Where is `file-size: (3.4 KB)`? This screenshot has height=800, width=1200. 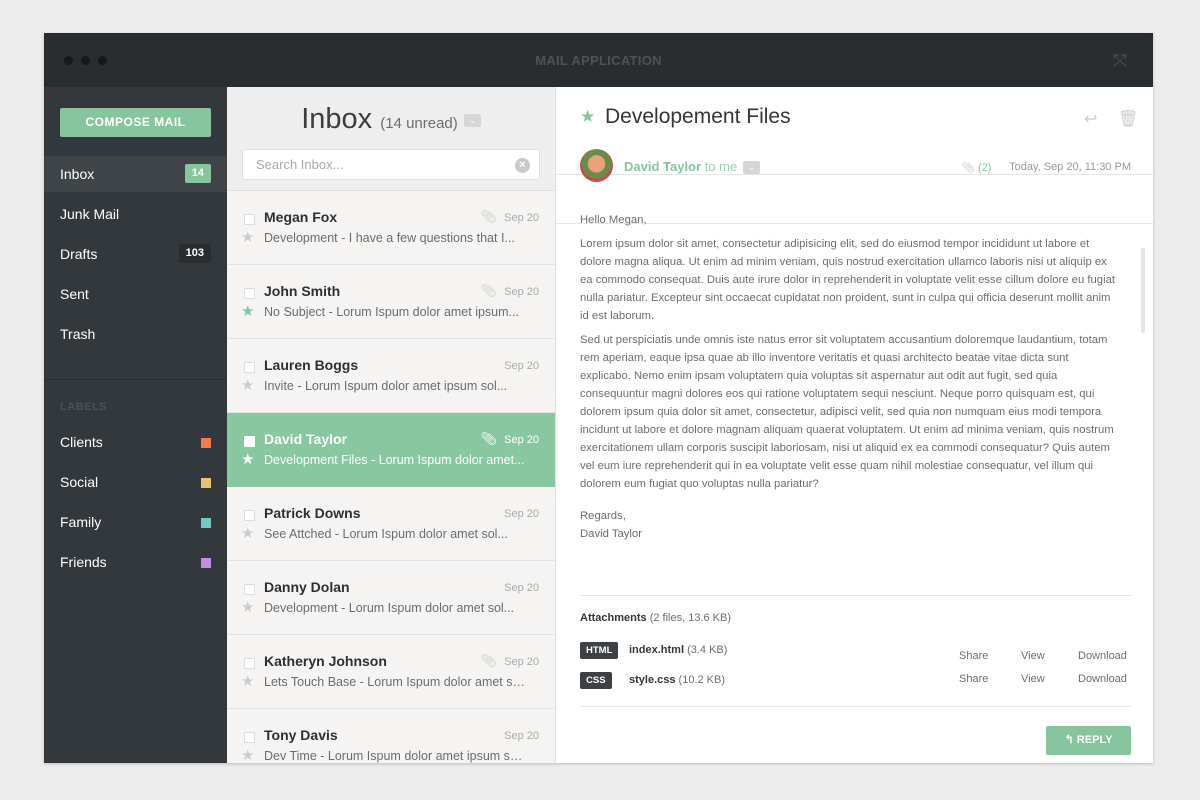 file-size: (3.4 KB) is located at coordinates (707, 650).